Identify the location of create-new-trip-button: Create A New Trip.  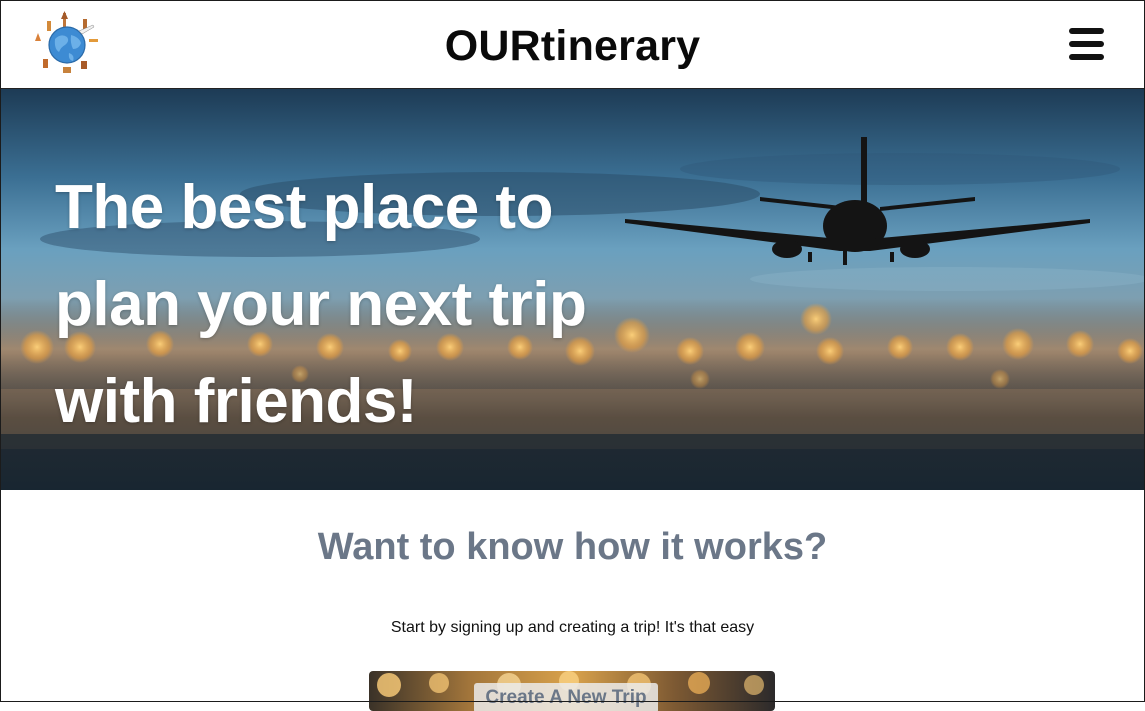
(566, 697).